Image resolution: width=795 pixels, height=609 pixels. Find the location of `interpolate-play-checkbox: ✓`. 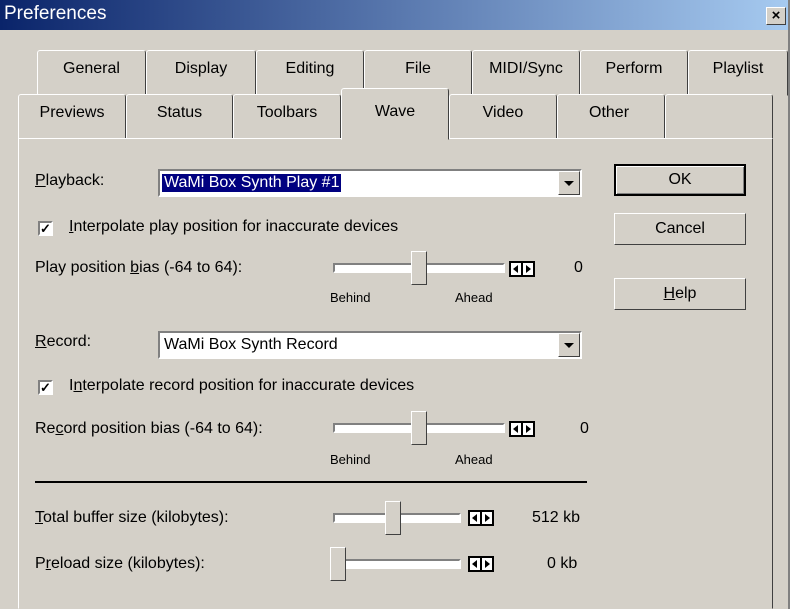

interpolate-play-checkbox: ✓ is located at coordinates (45, 228).